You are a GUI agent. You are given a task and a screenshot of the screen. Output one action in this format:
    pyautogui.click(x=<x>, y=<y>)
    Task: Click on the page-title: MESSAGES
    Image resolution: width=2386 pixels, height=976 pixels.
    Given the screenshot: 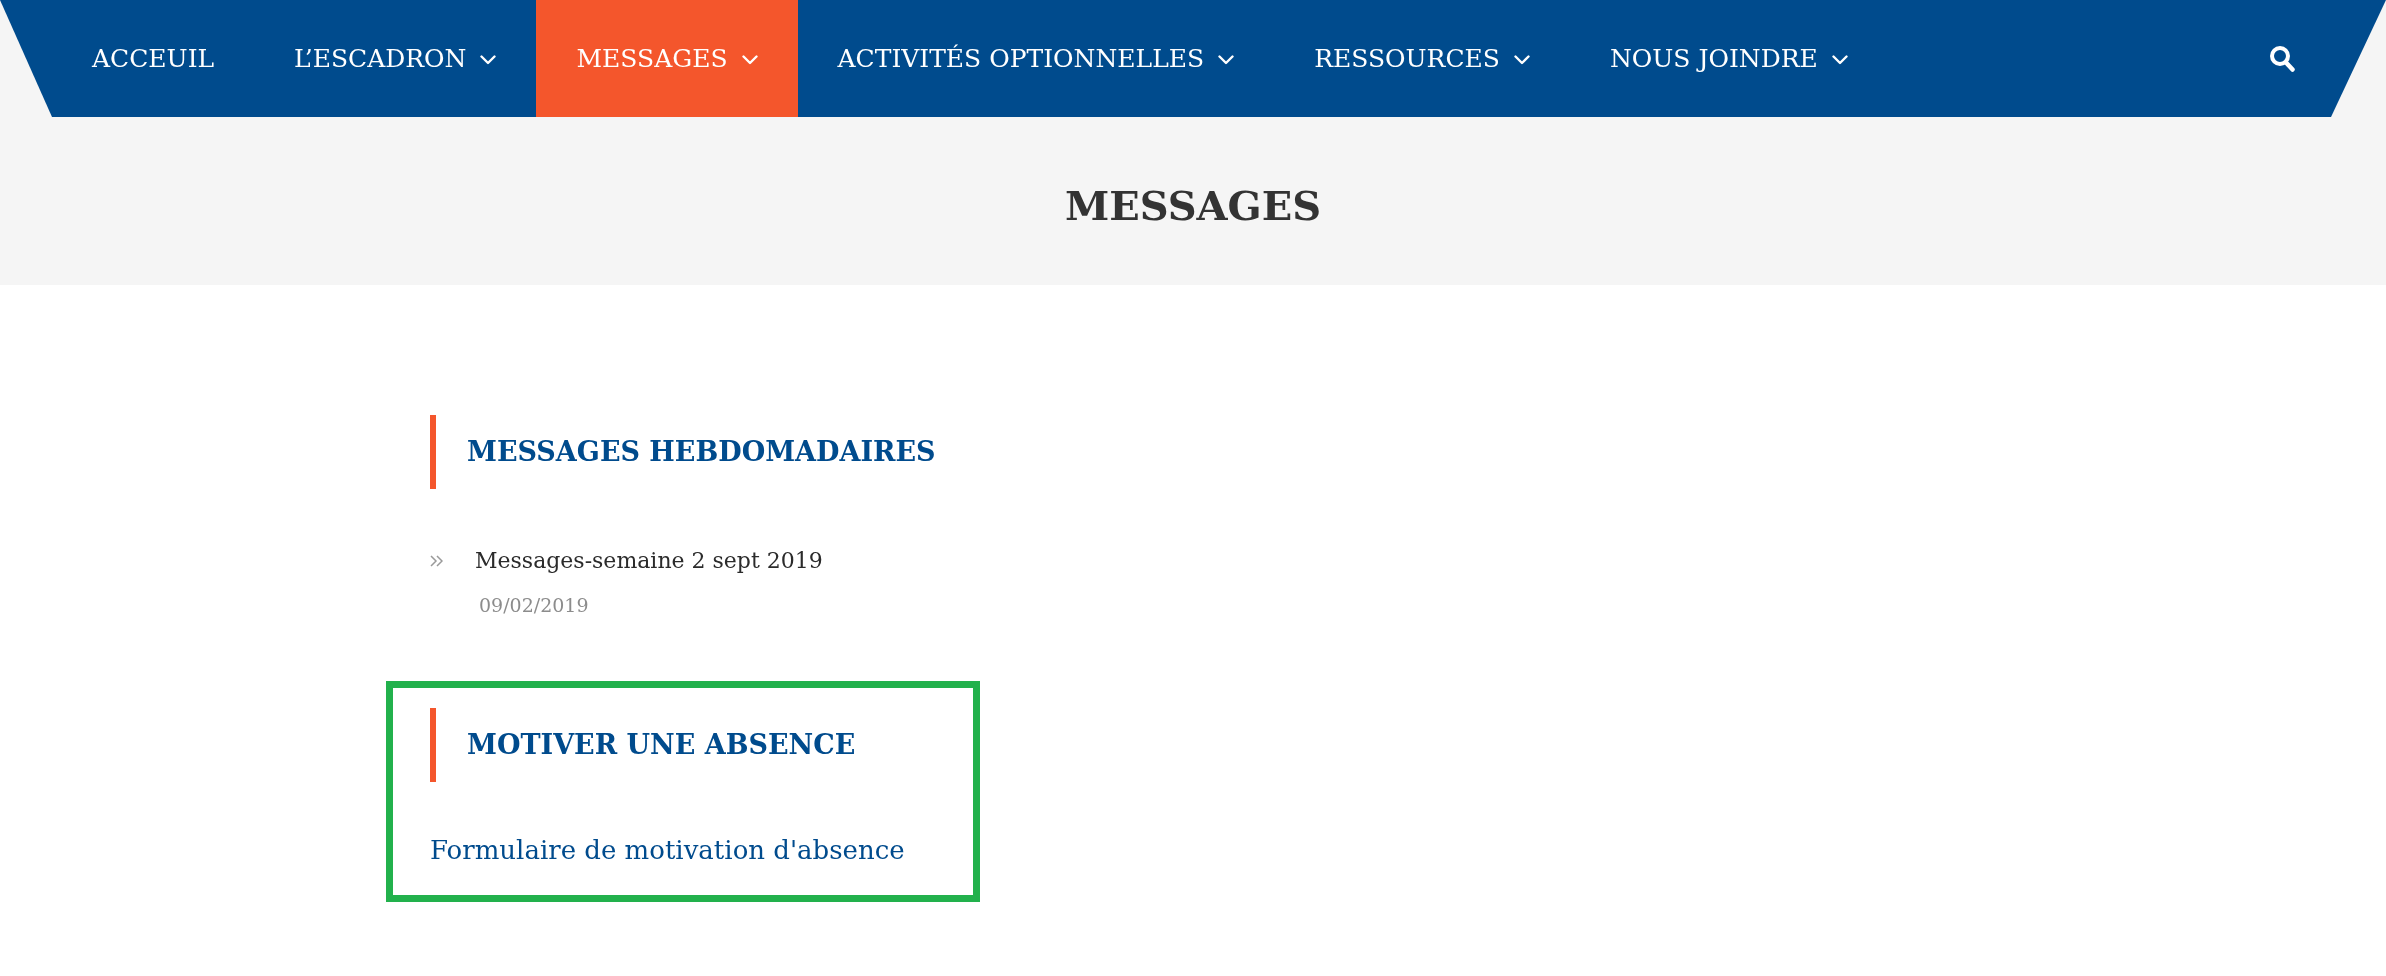 What is the action you would take?
    pyautogui.click(x=1193, y=206)
    